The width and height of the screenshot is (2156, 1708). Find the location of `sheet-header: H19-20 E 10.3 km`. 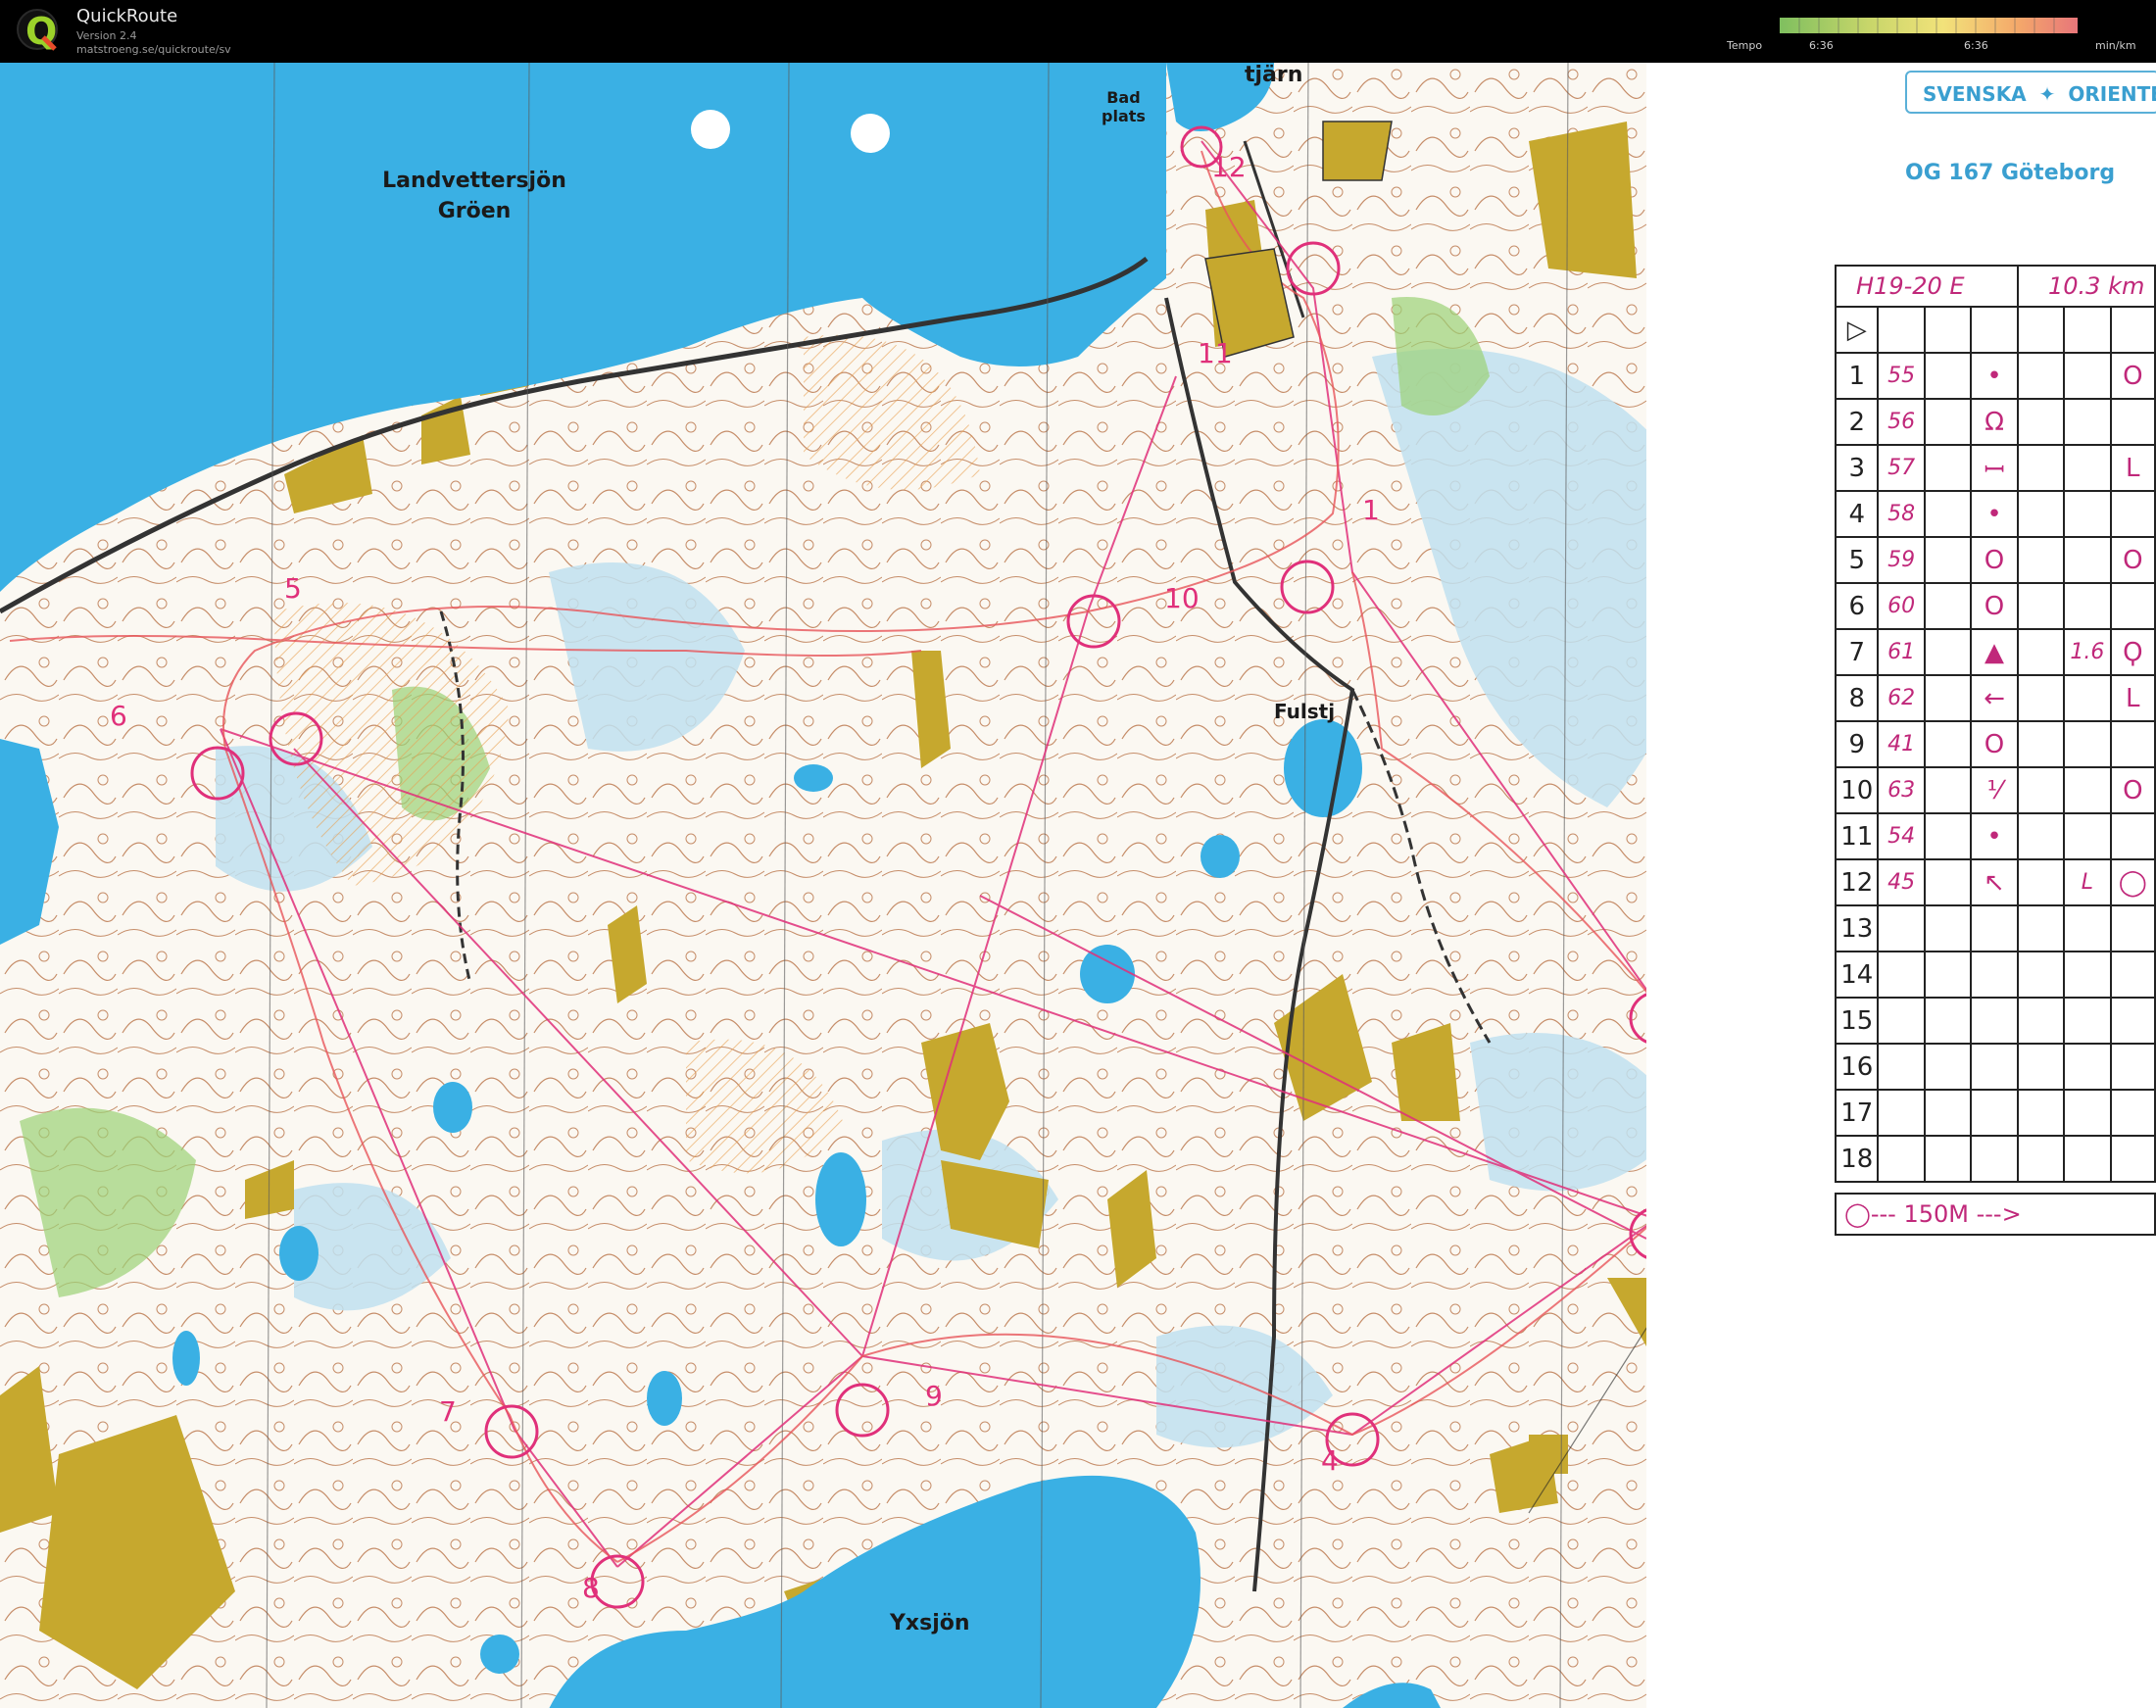

sheet-header: H19-20 E 10.3 km is located at coordinates (1995, 286).